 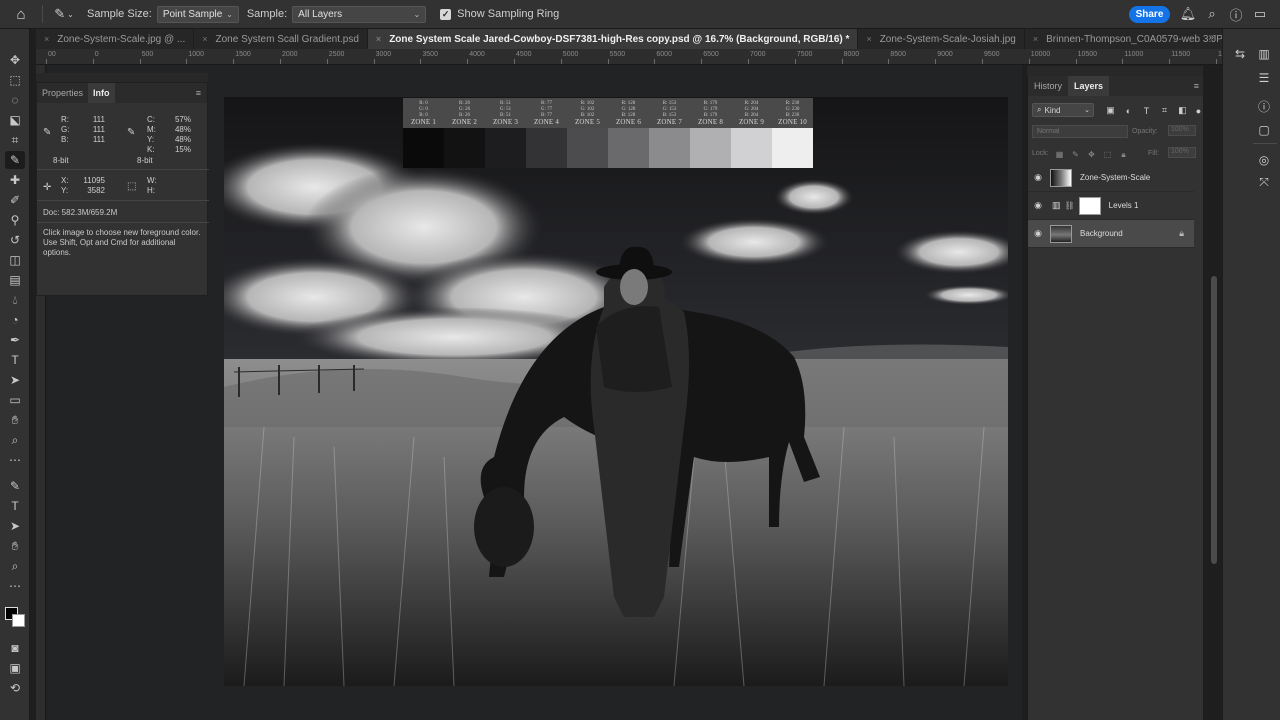 I want to click on edit-toolbar-icon: ✎, so click(x=15, y=486).